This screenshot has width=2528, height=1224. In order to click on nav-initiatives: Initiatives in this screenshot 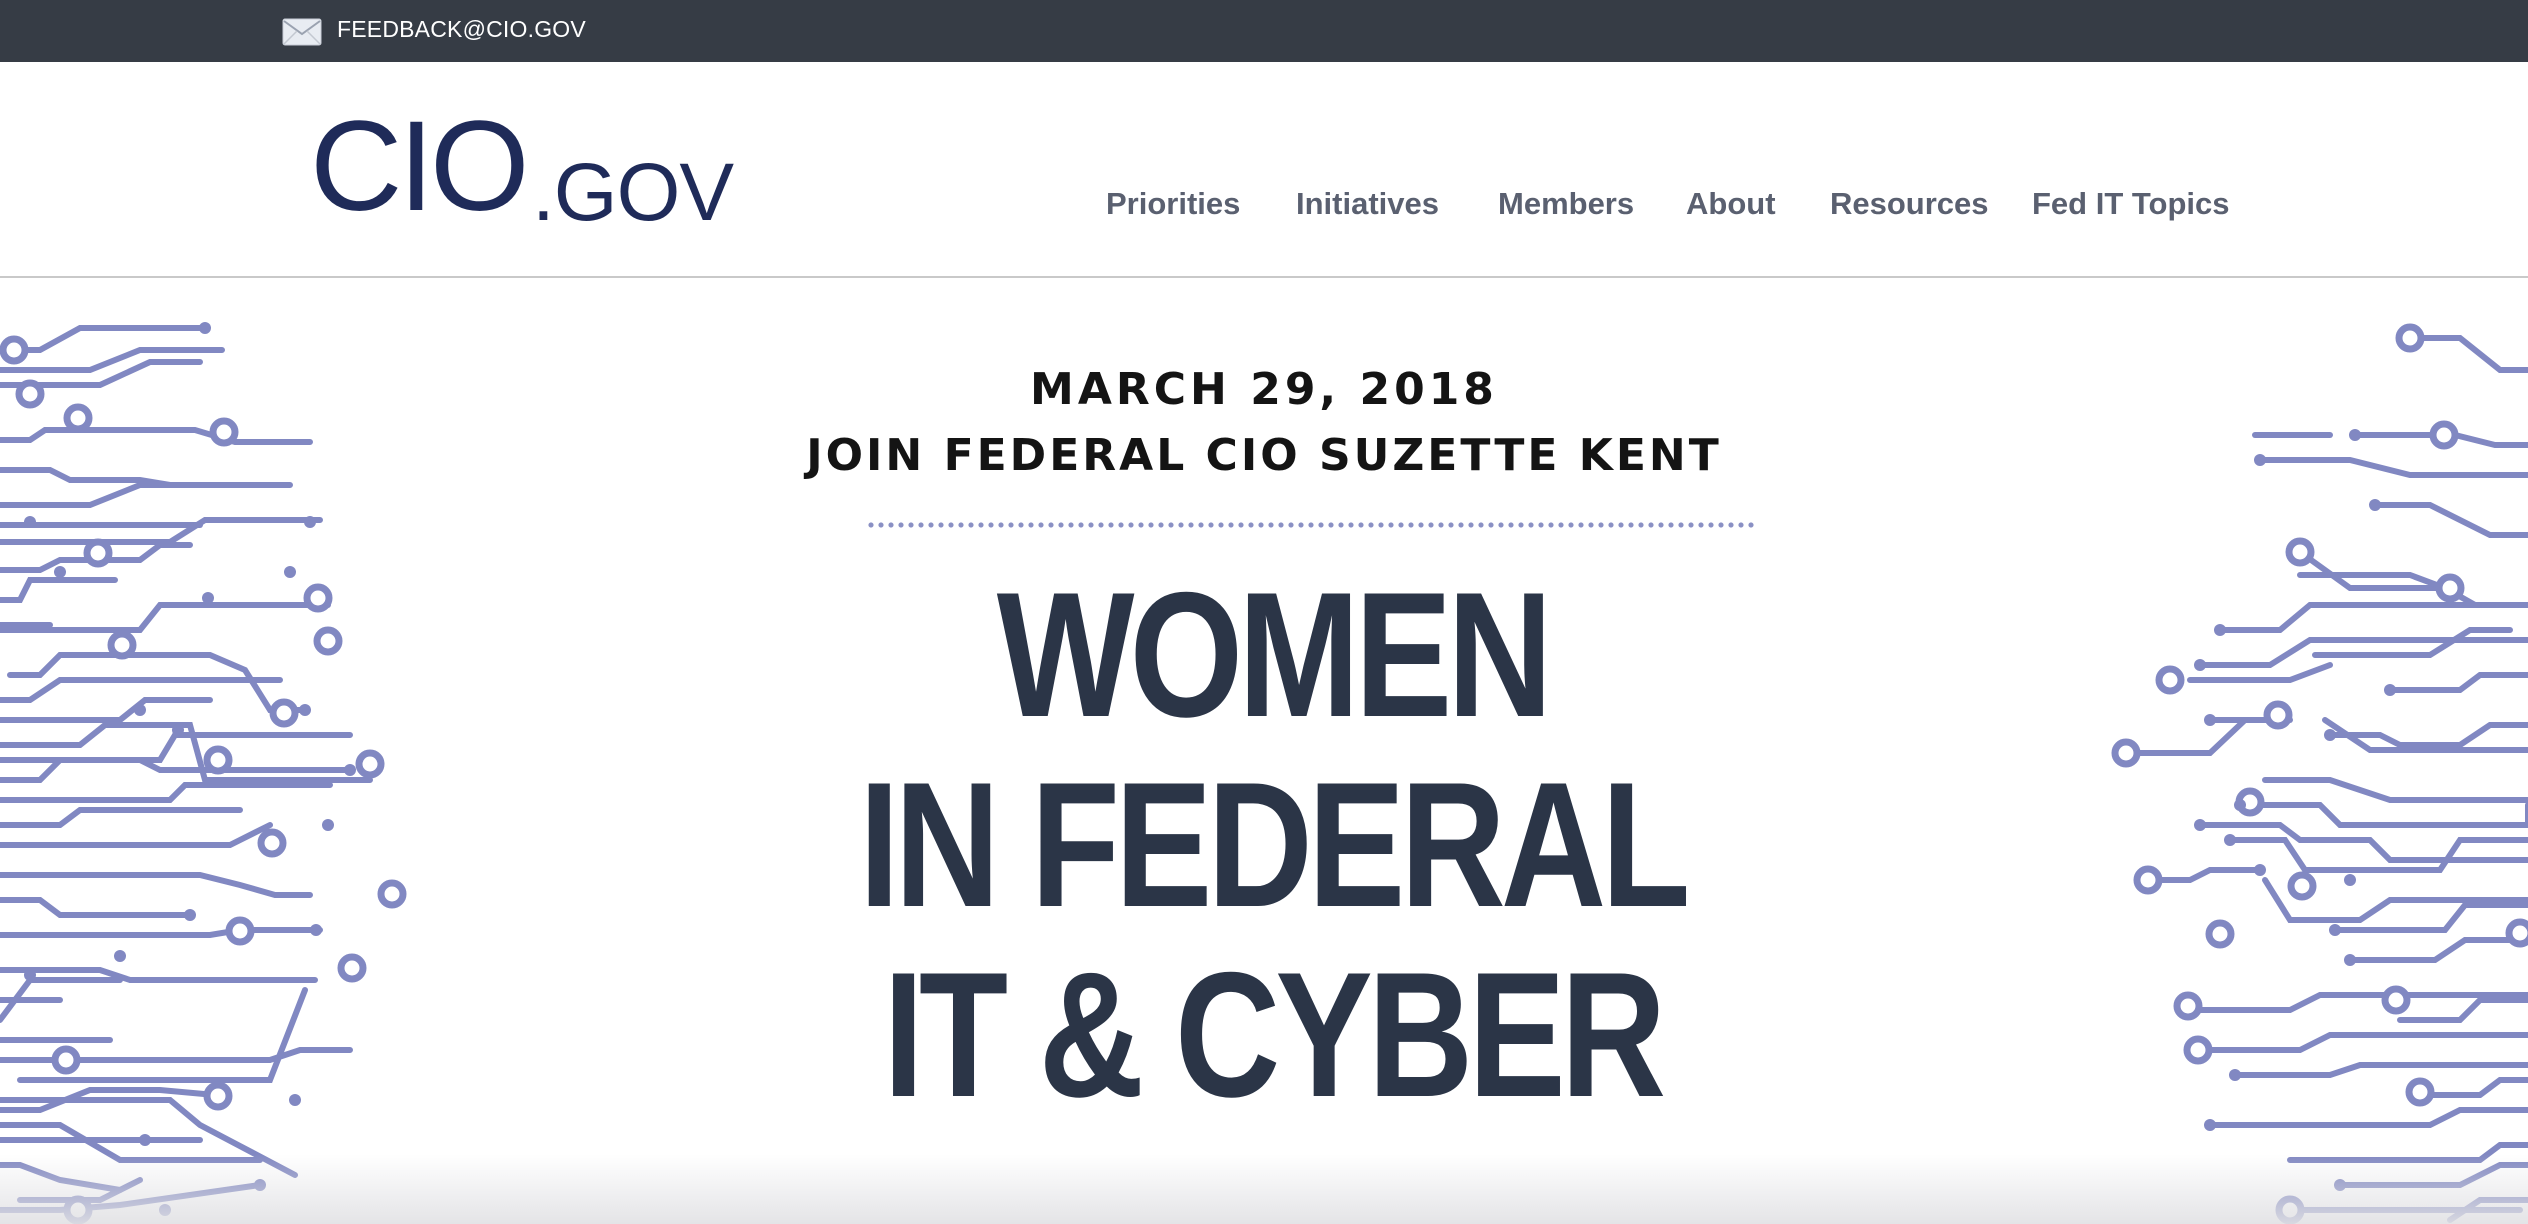, I will do `click(1367, 204)`.